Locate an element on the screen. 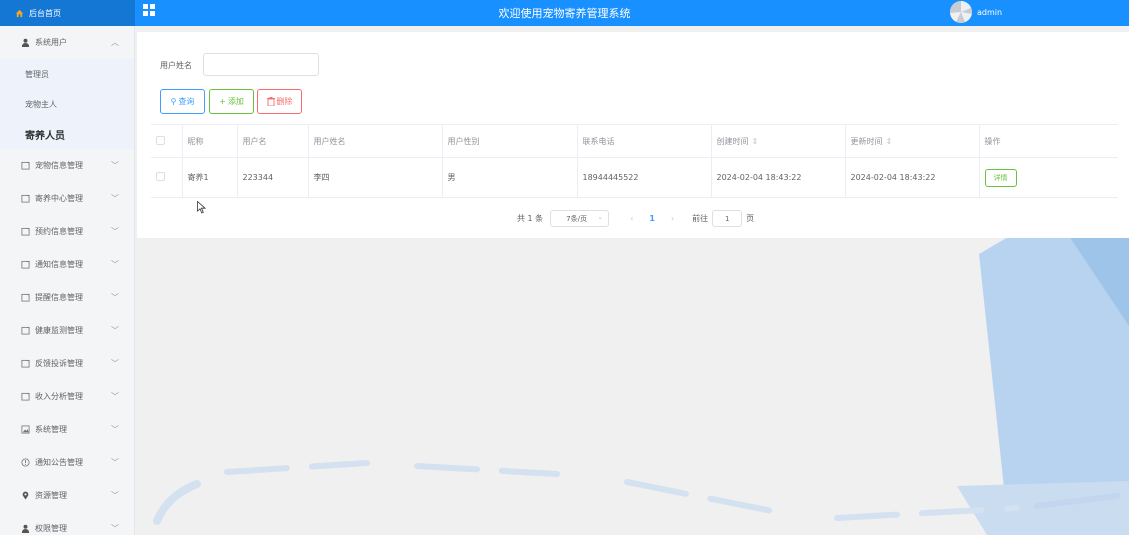 The width and height of the screenshot is (1129, 535). column-header-created: 创建时间 ⇕ is located at coordinates (778, 141).